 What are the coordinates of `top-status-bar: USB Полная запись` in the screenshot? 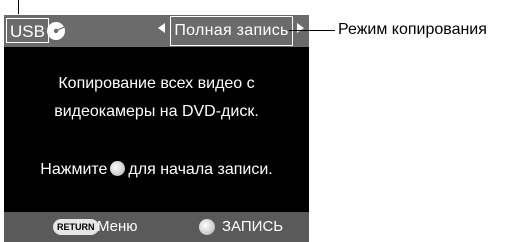 It's located at (156, 31).